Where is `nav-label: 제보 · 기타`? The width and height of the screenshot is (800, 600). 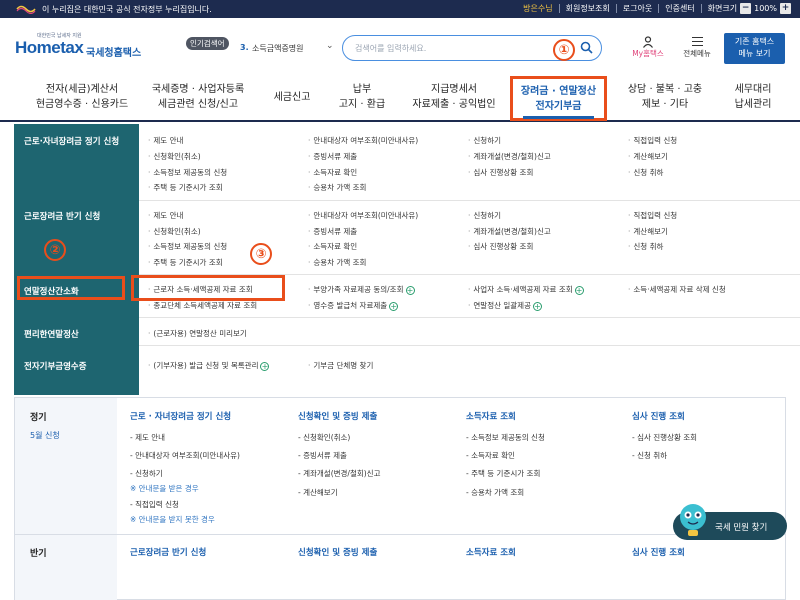 nav-label: 제보 · 기타 is located at coordinates (665, 104).